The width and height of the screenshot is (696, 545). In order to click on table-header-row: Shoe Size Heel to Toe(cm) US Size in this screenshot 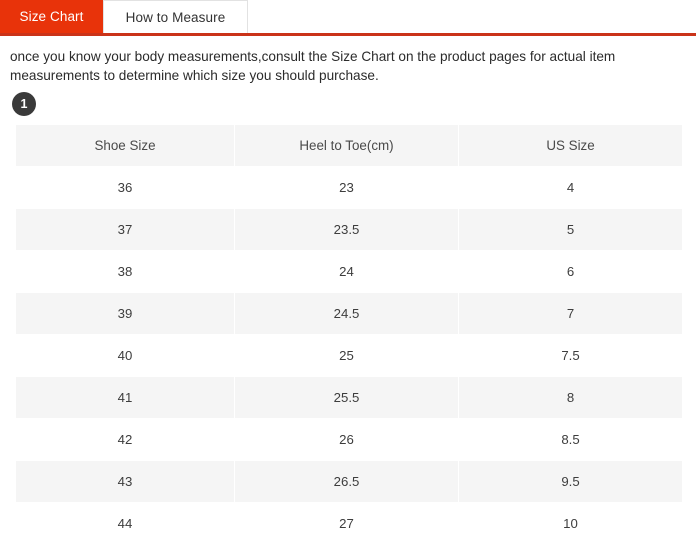, I will do `click(349, 145)`.